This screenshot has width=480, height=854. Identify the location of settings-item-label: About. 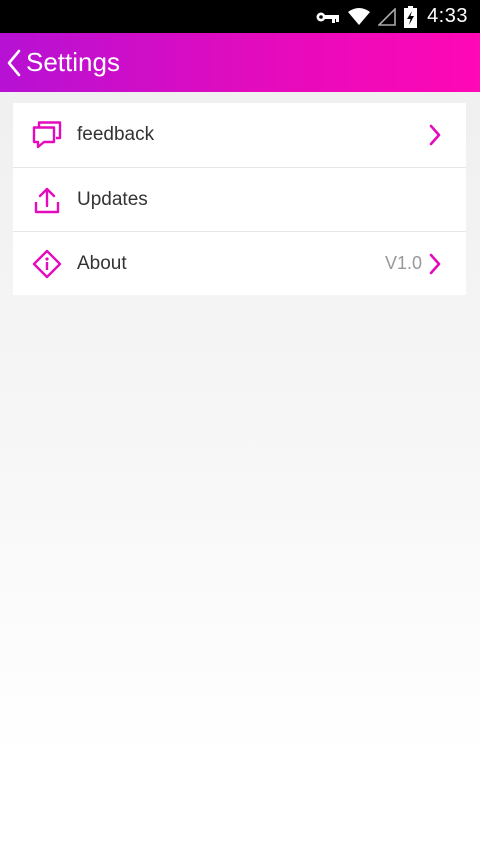
(102, 263).